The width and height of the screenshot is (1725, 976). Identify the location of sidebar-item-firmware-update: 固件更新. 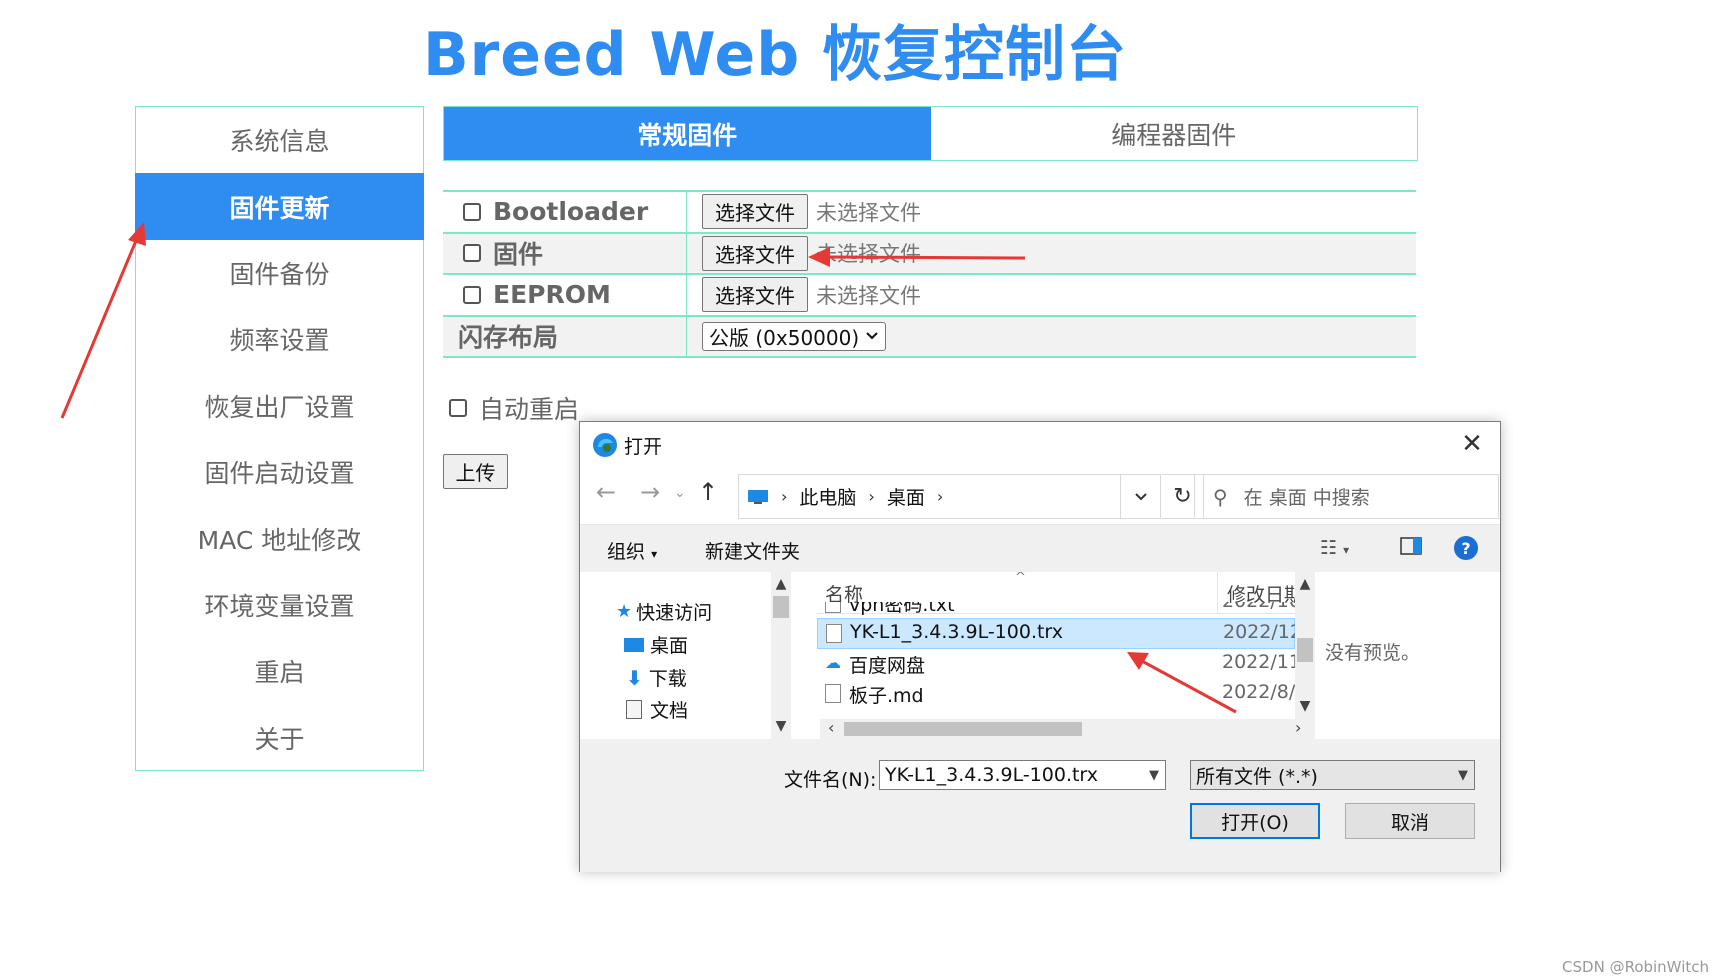
(279, 206).